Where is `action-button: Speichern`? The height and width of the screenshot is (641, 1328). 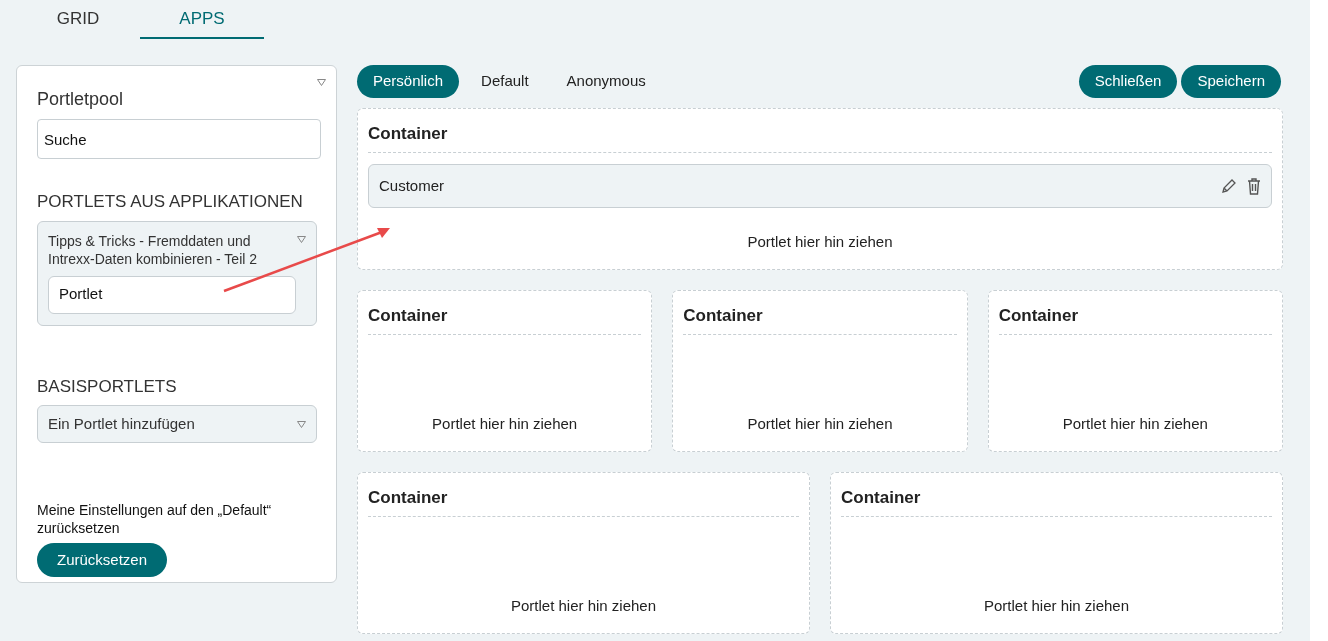
action-button: Speichern is located at coordinates (1231, 81).